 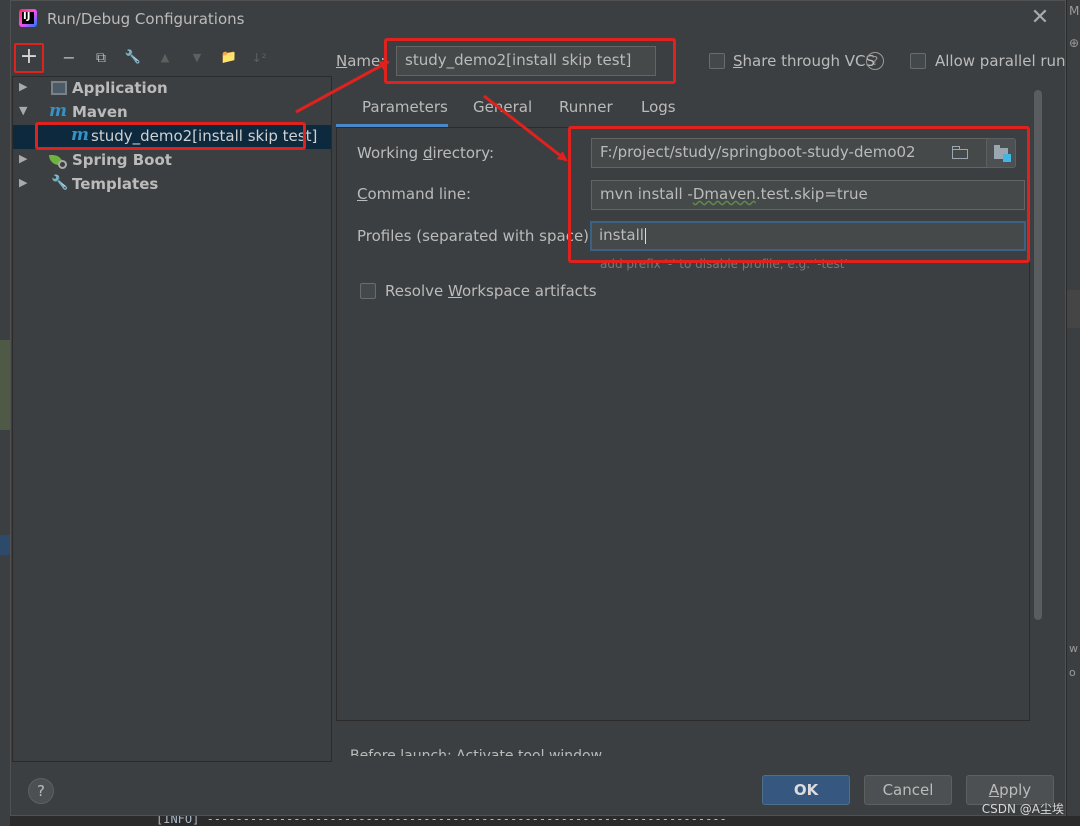 I want to click on tree-item-study-demo2: m study_demo2[install skip test], so click(x=172, y=136).